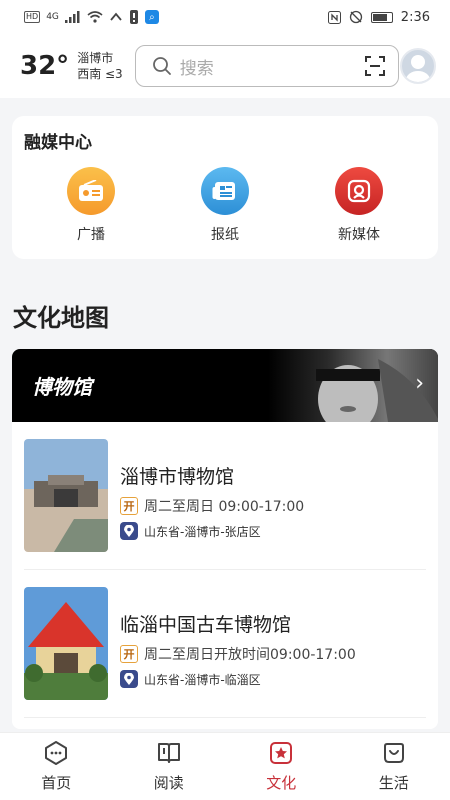 The height and width of the screenshot is (800, 450). I want to click on museum-hours-row: 开 周二至周日 09:00-17:00, so click(212, 506).